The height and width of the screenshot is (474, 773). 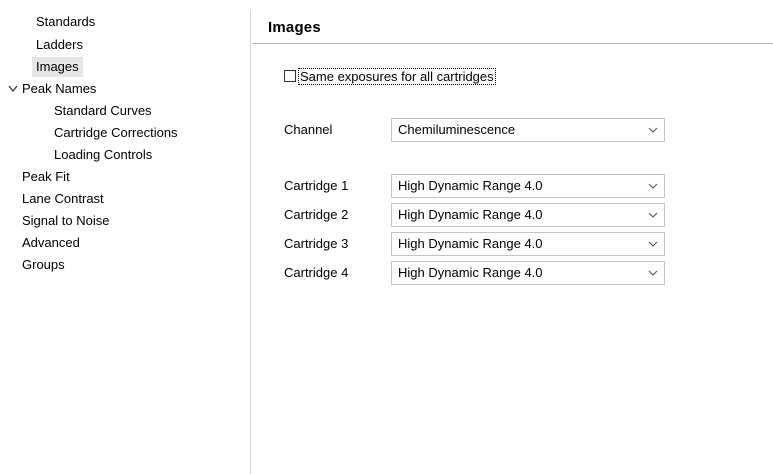 I want to click on sidebar-item-ladders: Ladders, so click(x=59, y=45).